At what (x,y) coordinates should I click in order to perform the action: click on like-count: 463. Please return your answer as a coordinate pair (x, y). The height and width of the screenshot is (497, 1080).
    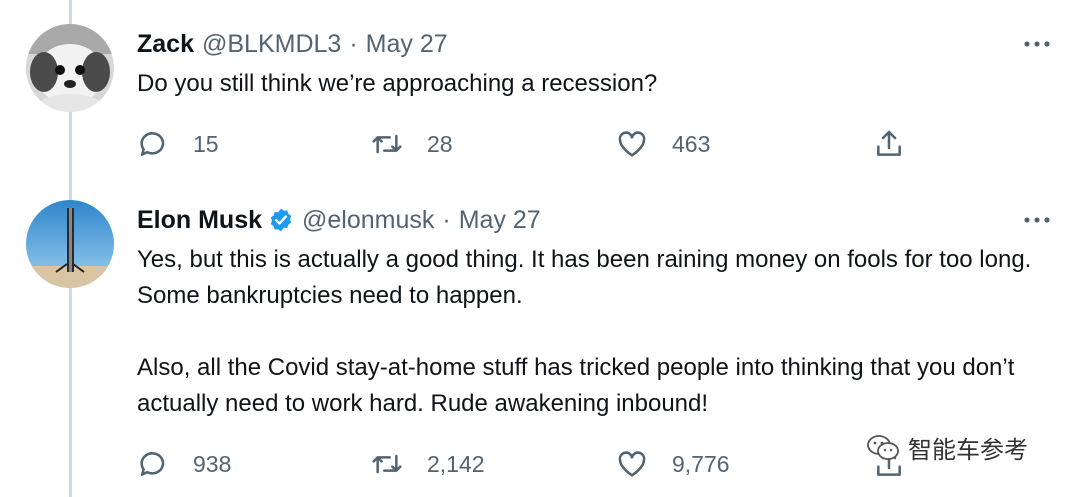
    Looking at the image, I should click on (691, 143).